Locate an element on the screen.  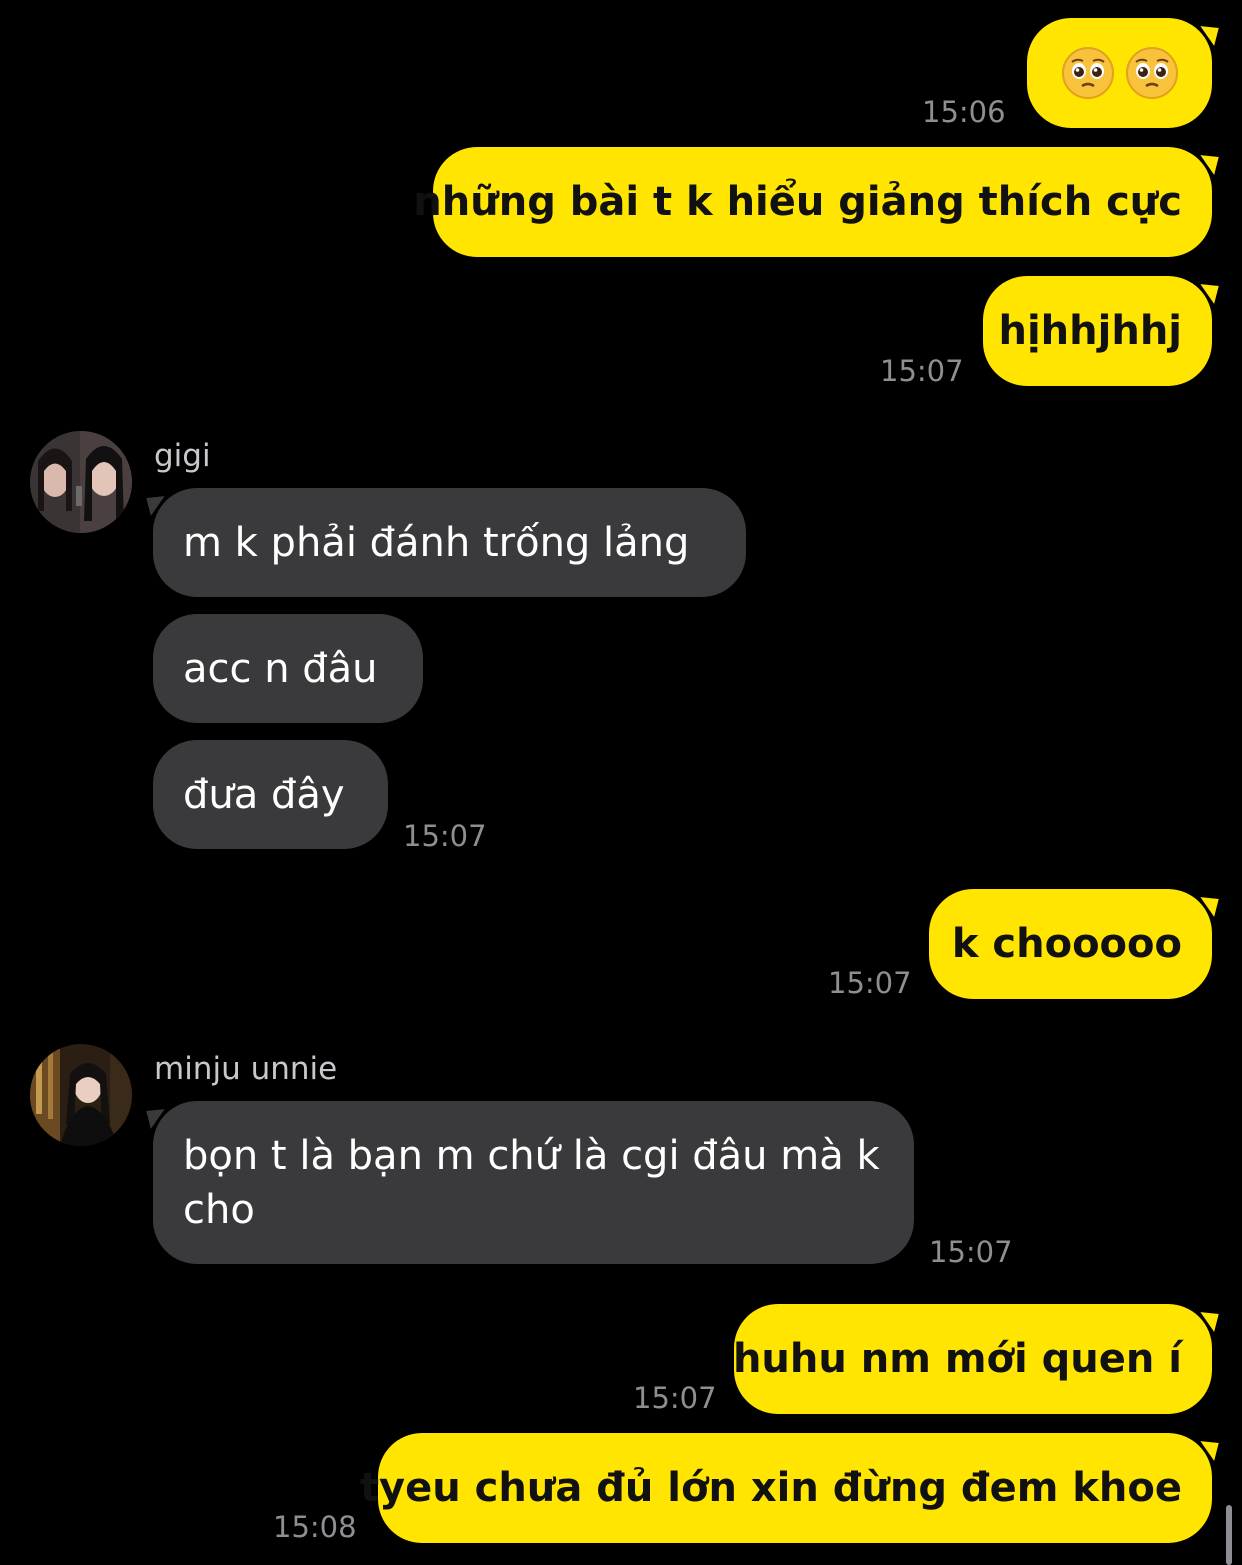
message-text: huhu nm mới quen í is located at coordinates (957, 1359).